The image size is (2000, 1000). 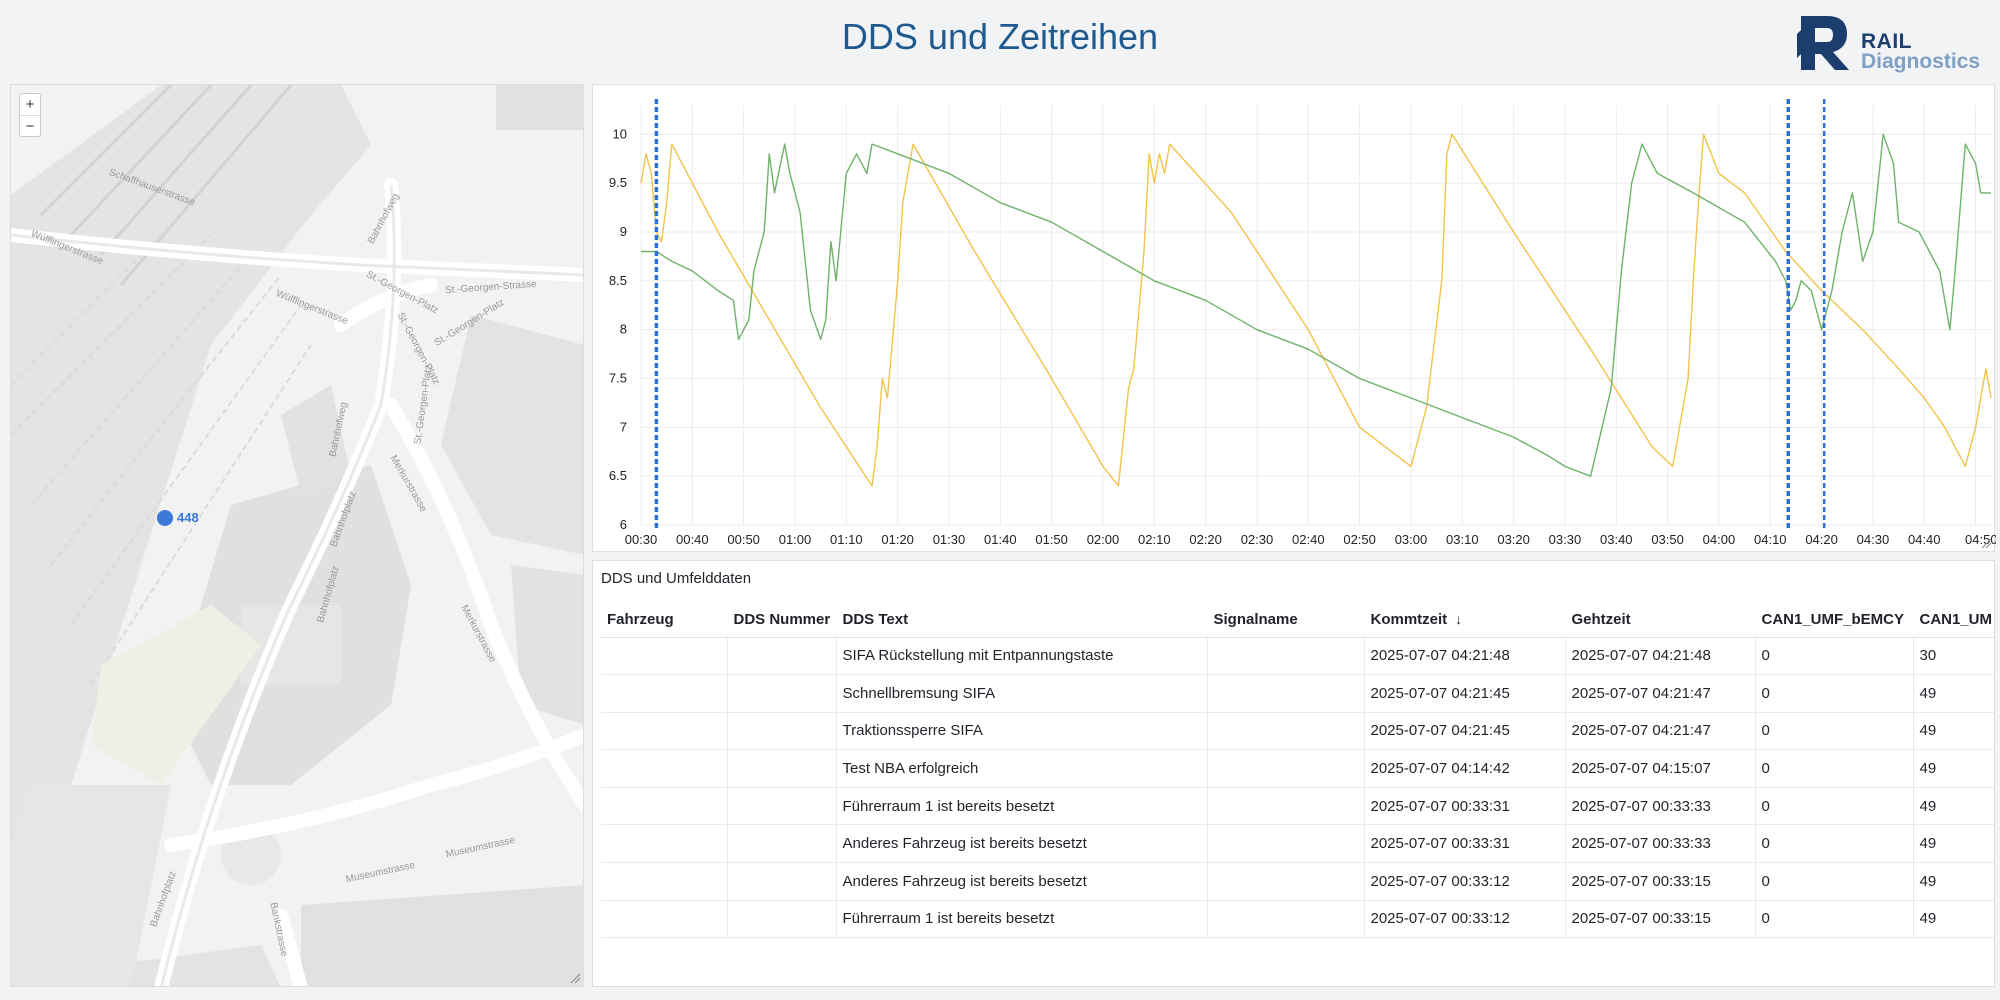 What do you see at coordinates (1000, 539) in the screenshot?
I see `x-tick-label: 01:40` at bounding box center [1000, 539].